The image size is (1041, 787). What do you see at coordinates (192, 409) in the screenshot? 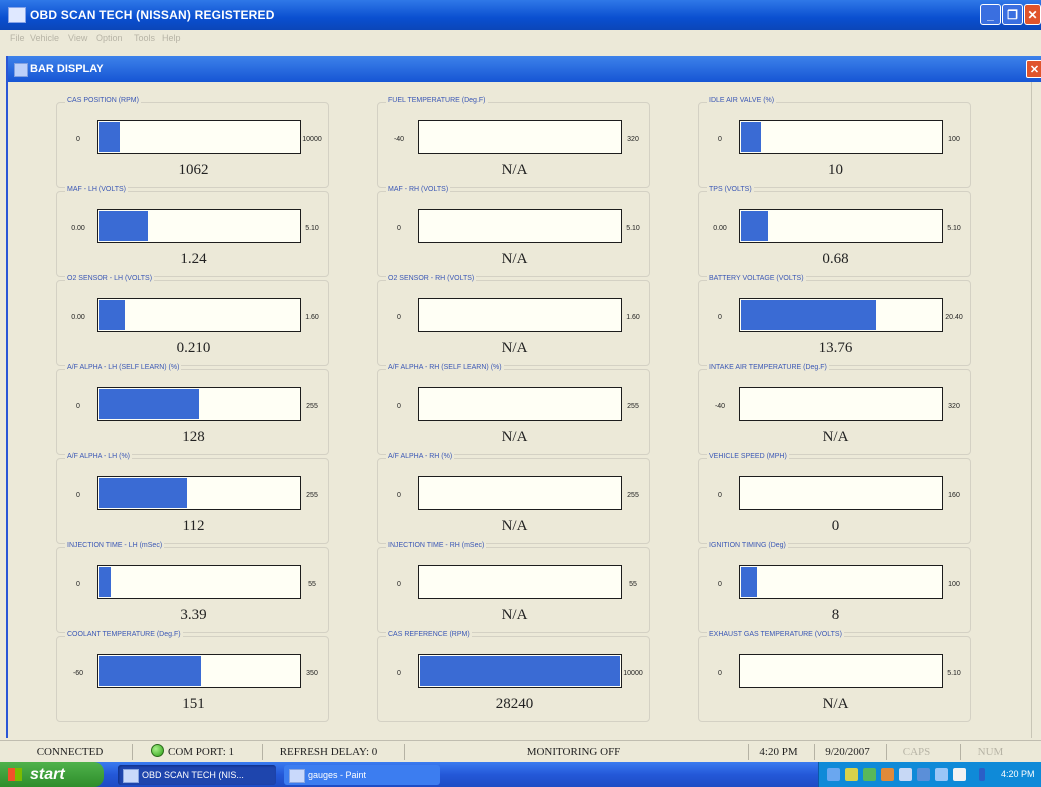
I see `gauge-card: A/F ALPHA - LH (SELF LEARN) (%) 0 255 128` at bounding box center [192, 409].